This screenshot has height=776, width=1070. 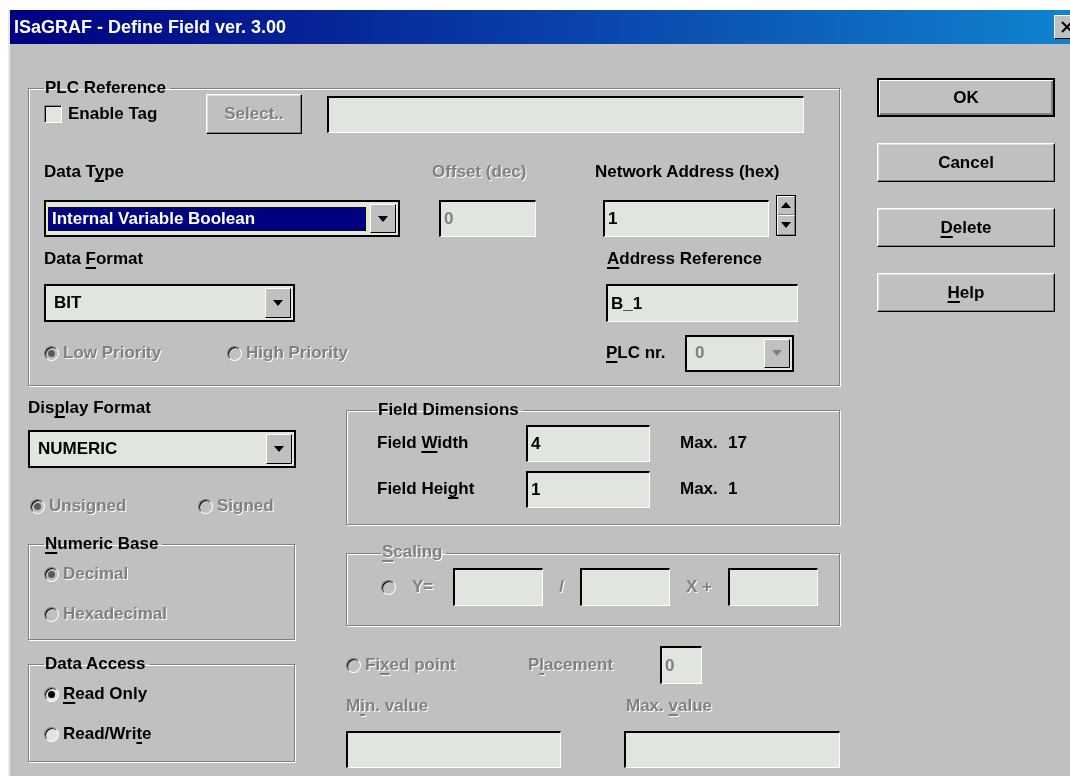 I want to click on field-label: Display Format, so click(x=89, y=408).